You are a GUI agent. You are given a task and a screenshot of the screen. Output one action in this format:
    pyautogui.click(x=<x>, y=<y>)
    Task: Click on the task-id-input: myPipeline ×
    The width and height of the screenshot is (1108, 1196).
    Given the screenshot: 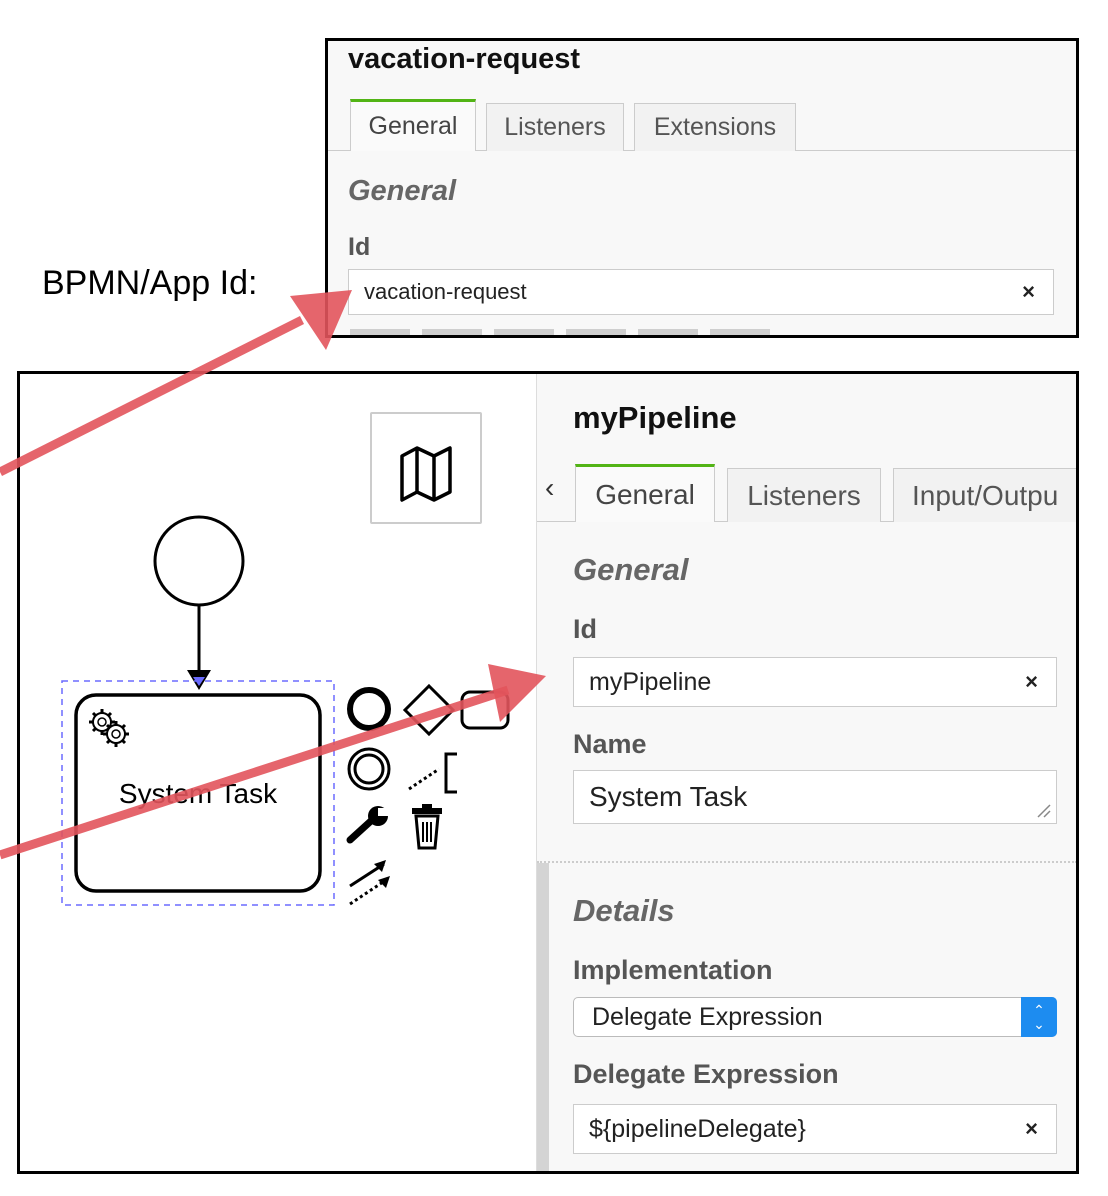 What is the action you would take?
    pyautogui.click(x=815, y=682)
    